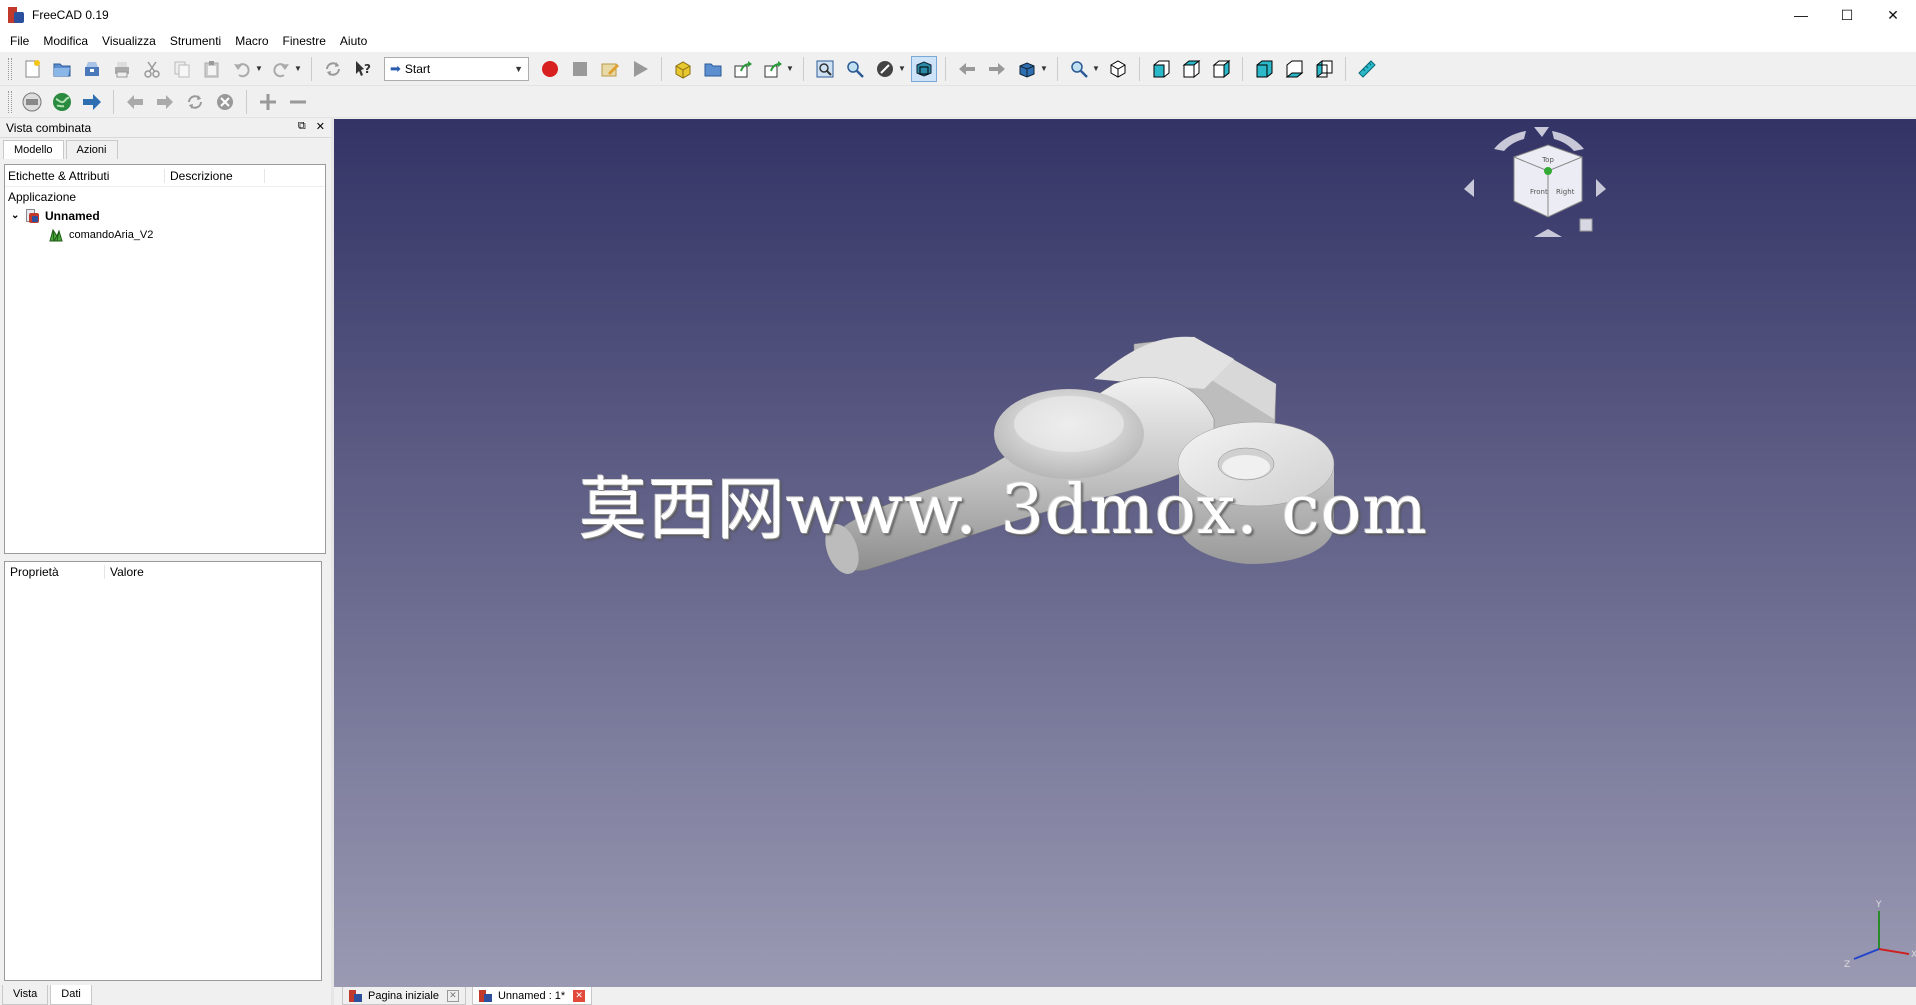 Image resolution: width=1916 pixels, height=1005 pixels. I want to click on chevron-down-icon: ⌄, so click(18, 215).